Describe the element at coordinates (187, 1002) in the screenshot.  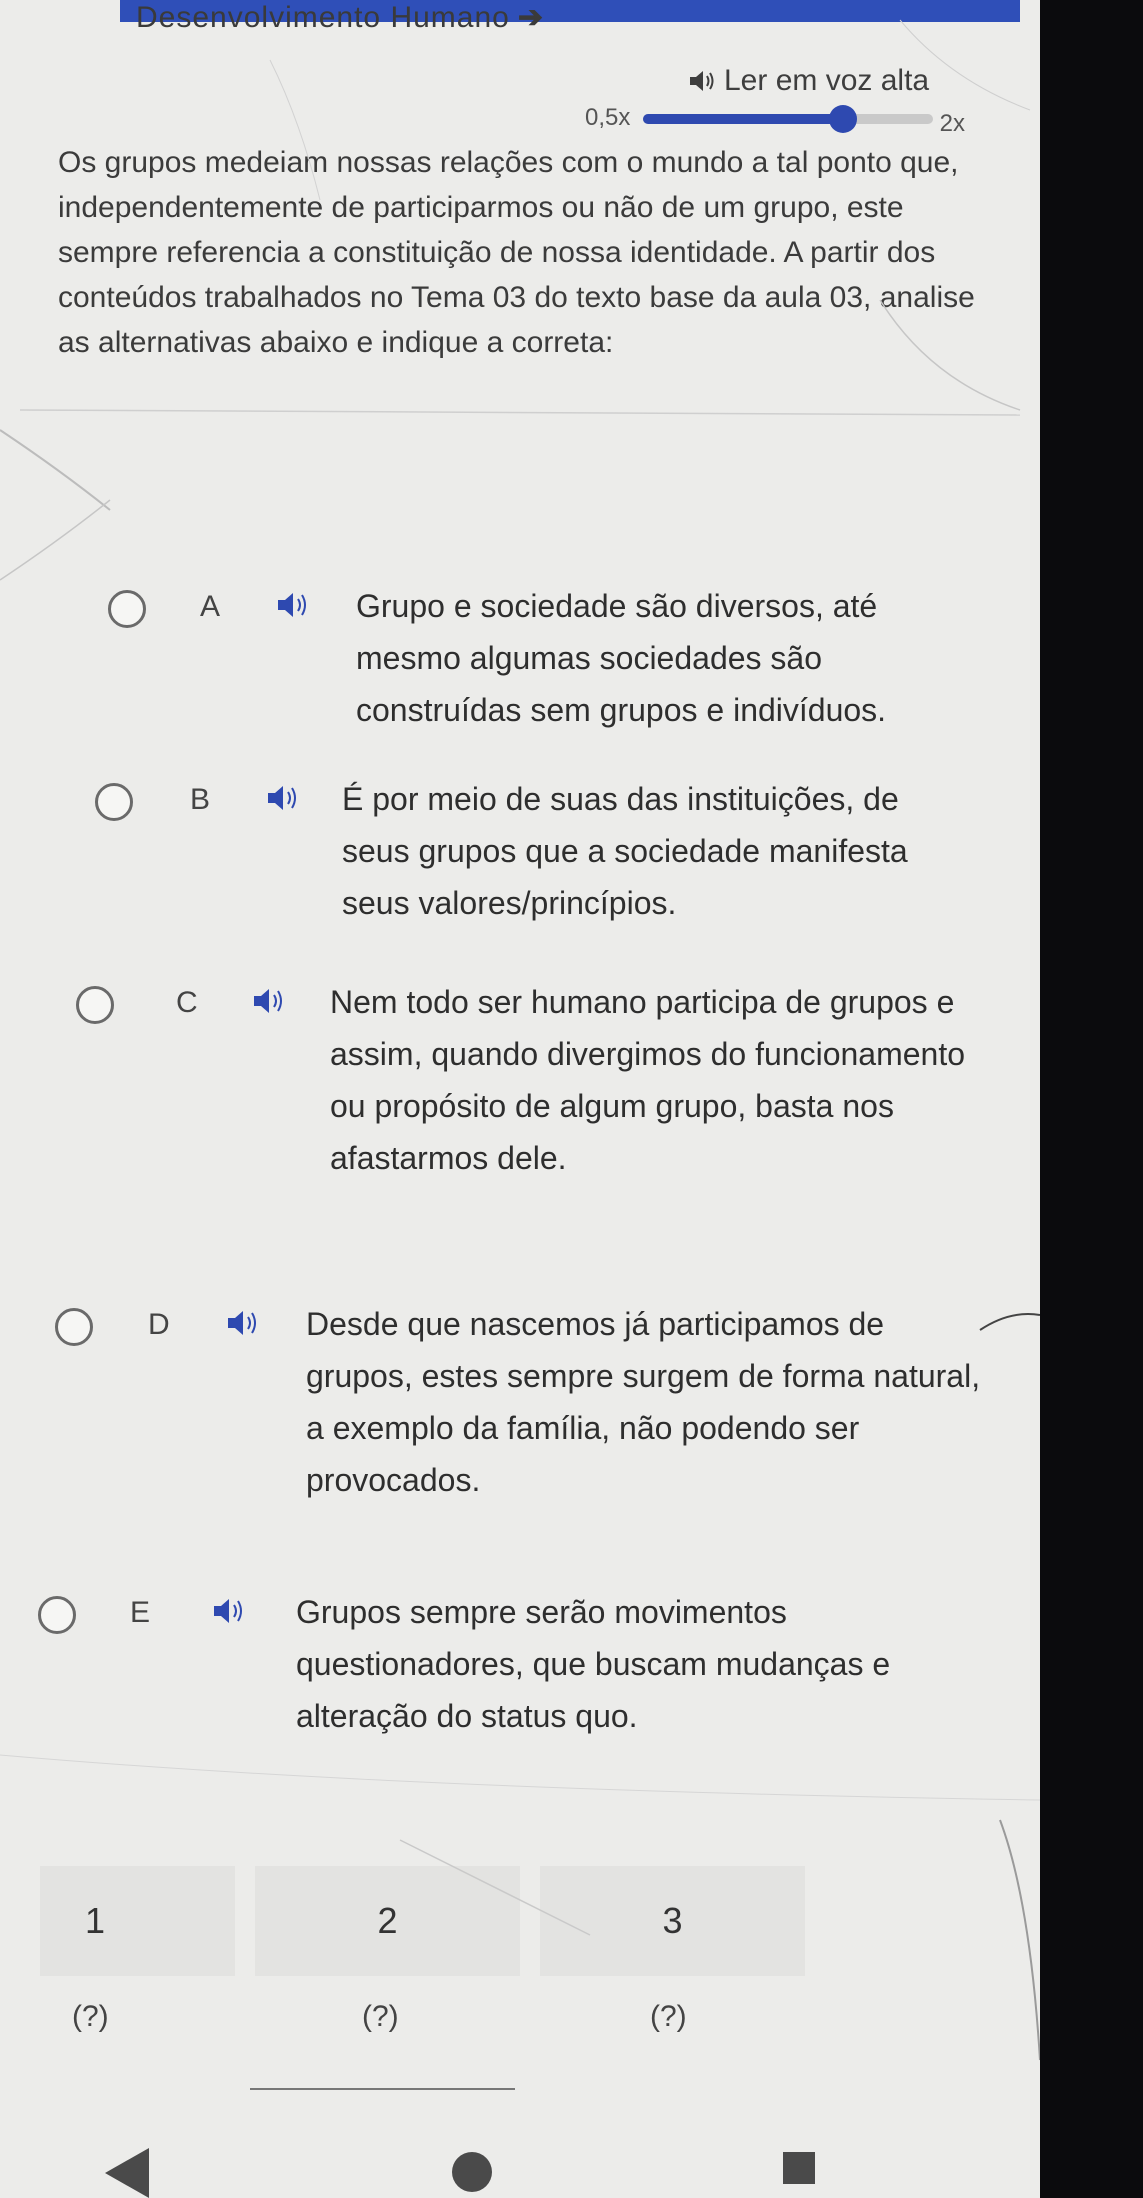
I see `option-letter-c: C` at that location.